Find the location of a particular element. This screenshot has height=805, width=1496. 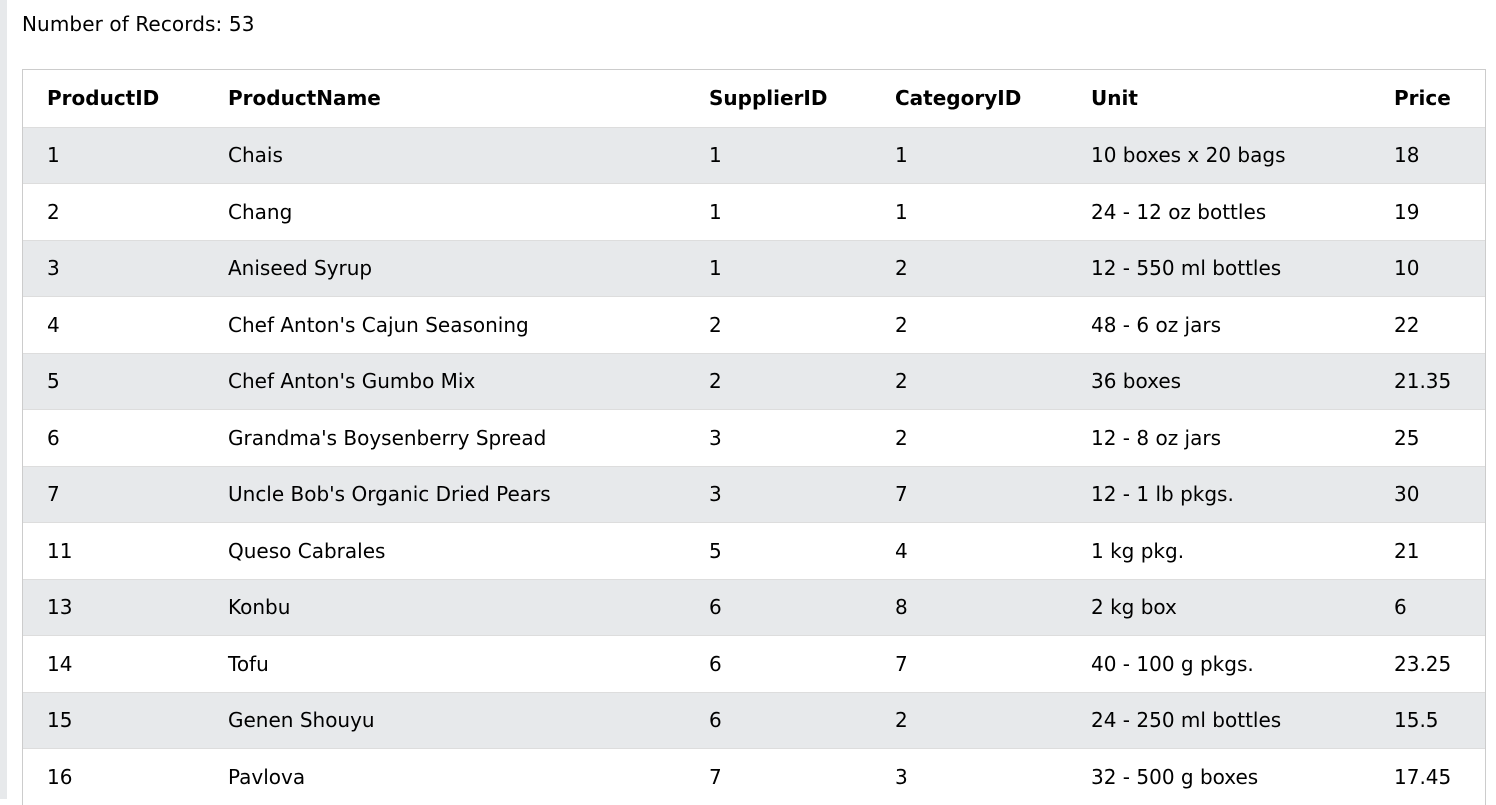

cell-supplierid: 5 is located at coordinates (778, 551).